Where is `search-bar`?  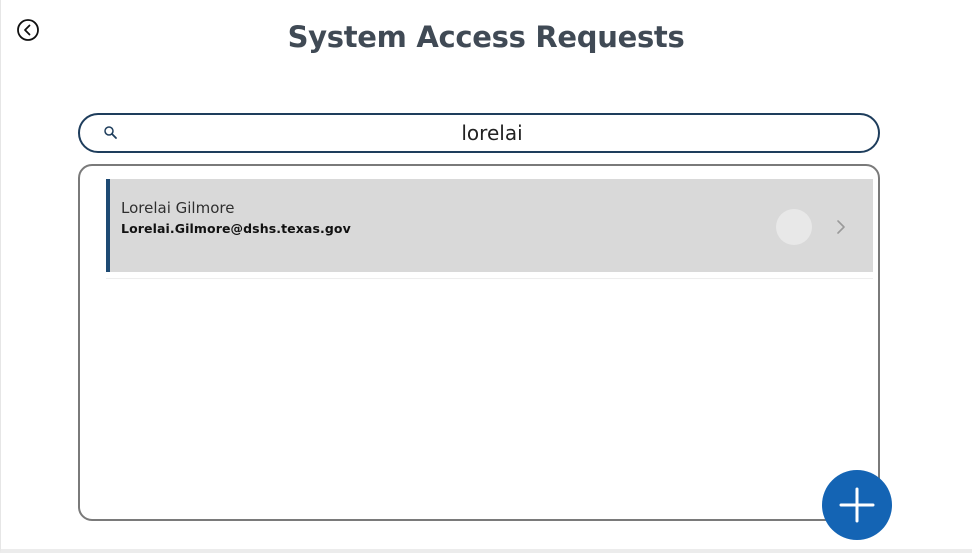 search-bar is located at coordinates (479, 133).